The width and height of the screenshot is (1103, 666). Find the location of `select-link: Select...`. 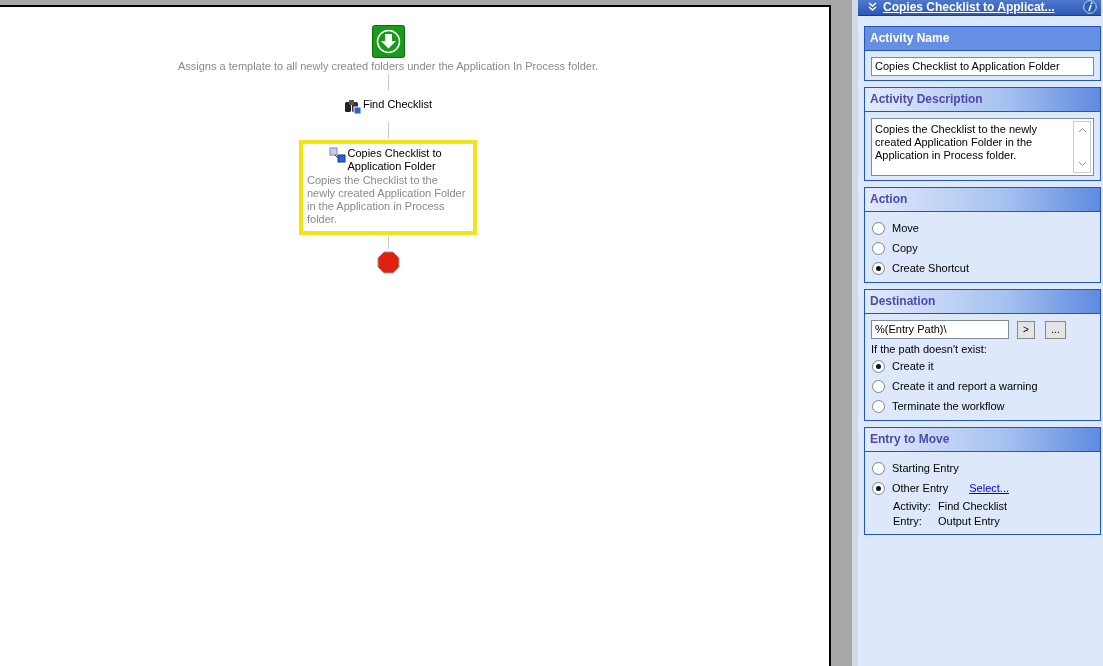

select-link: Select... is located at coordinates (989, 488).